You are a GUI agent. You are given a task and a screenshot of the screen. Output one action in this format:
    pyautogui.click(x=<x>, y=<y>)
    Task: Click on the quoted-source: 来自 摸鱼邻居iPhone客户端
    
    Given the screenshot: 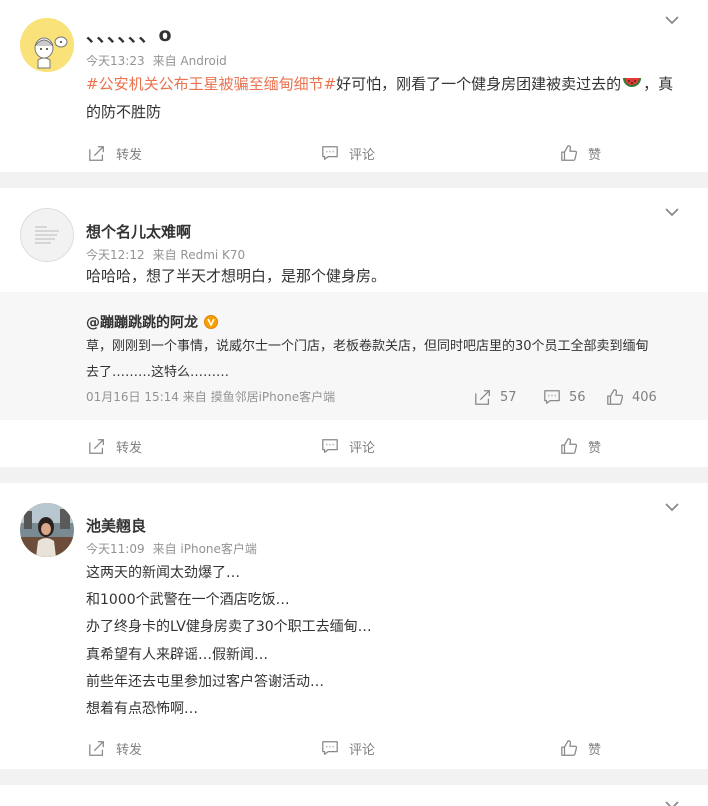 What is the action you would take?
    pyautogui.click(x=259, y=397)
    